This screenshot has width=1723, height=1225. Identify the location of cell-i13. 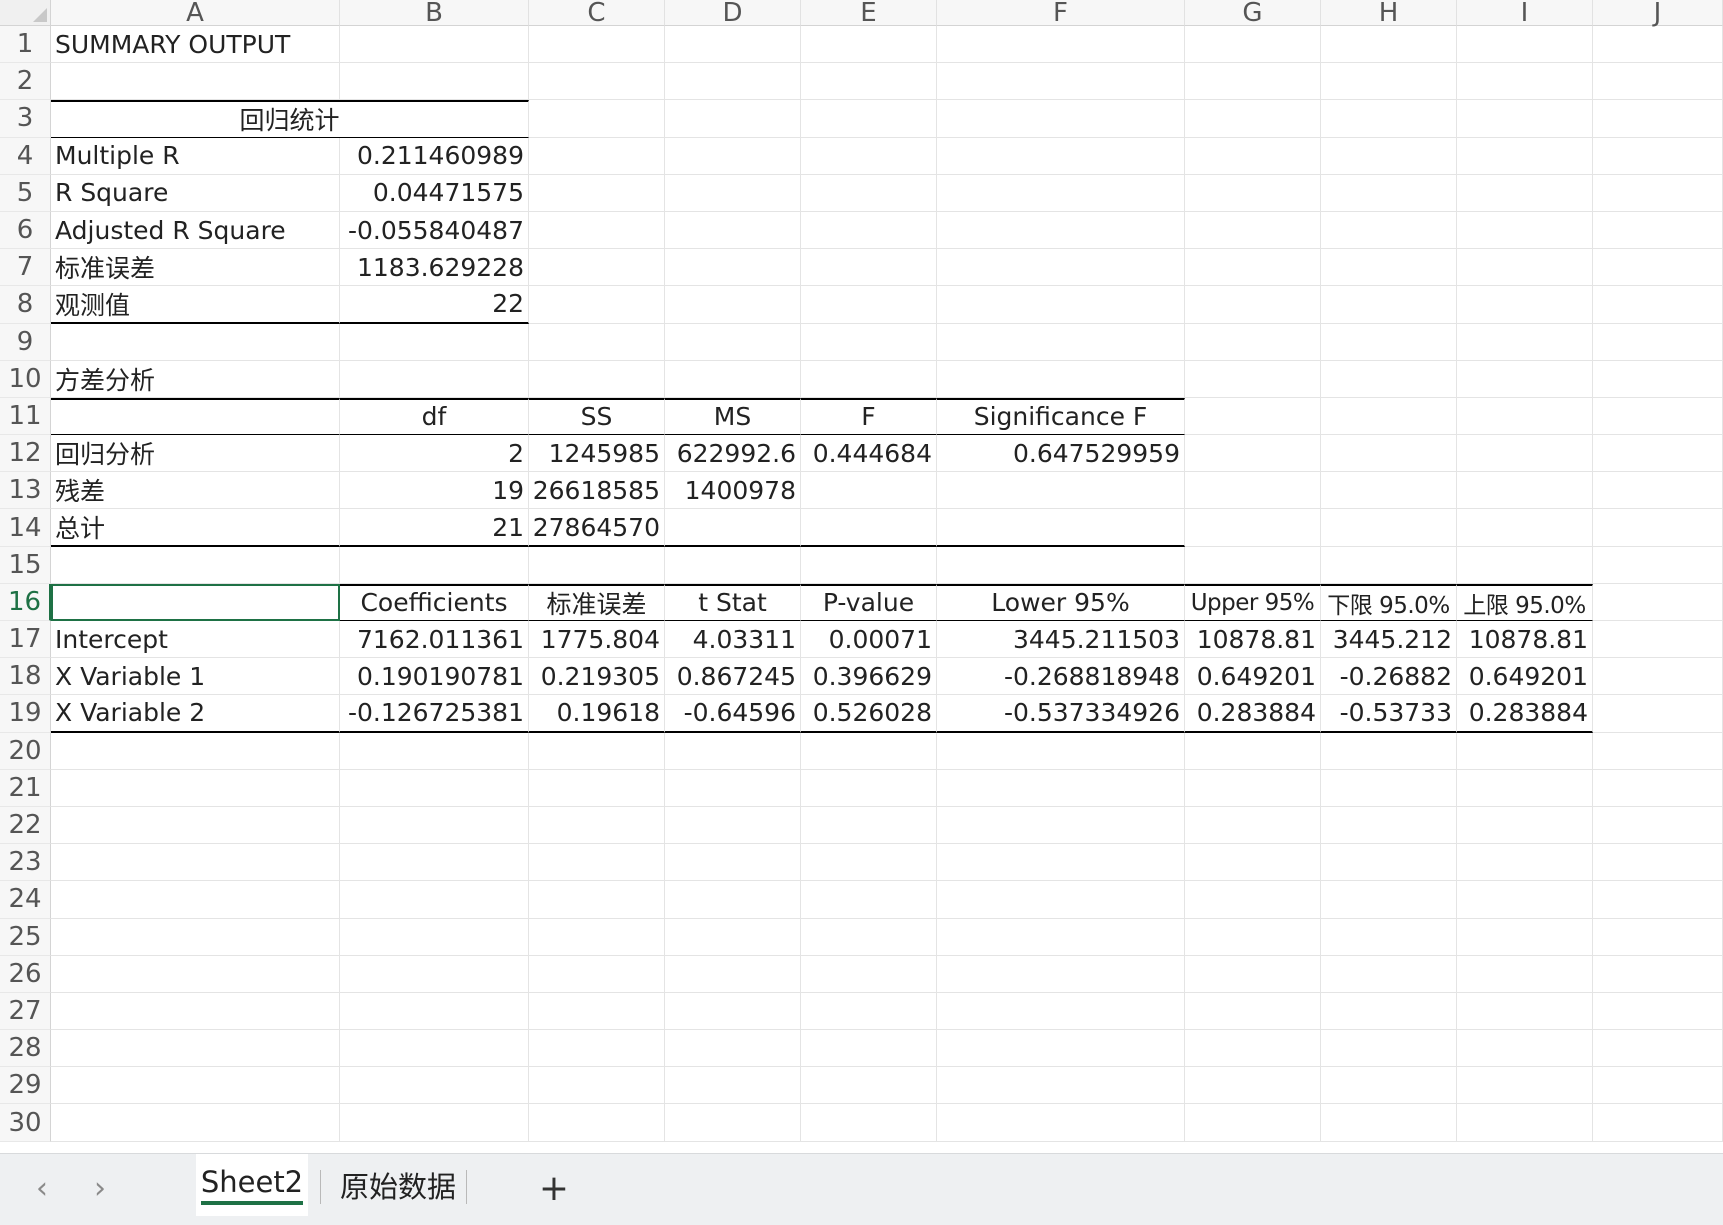
(1525, 491).